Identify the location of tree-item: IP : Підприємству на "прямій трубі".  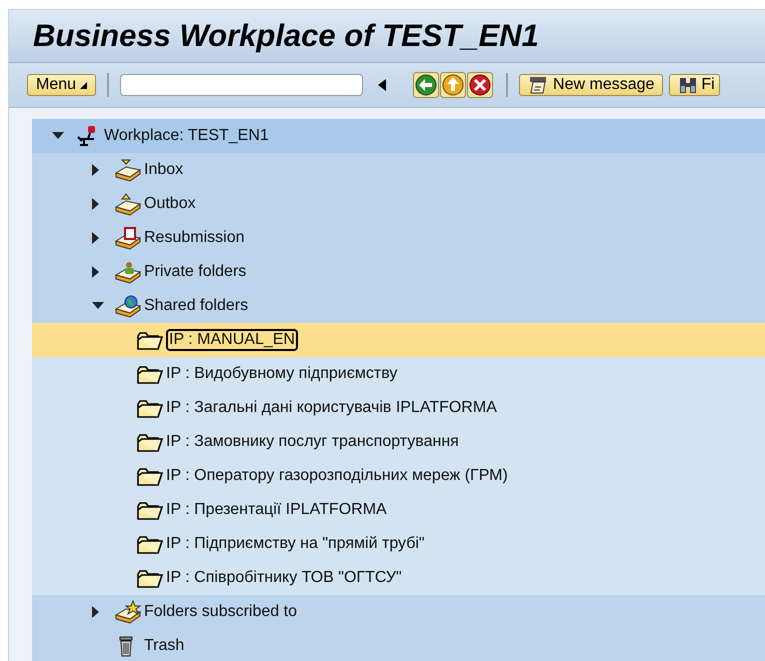
(398, 544).